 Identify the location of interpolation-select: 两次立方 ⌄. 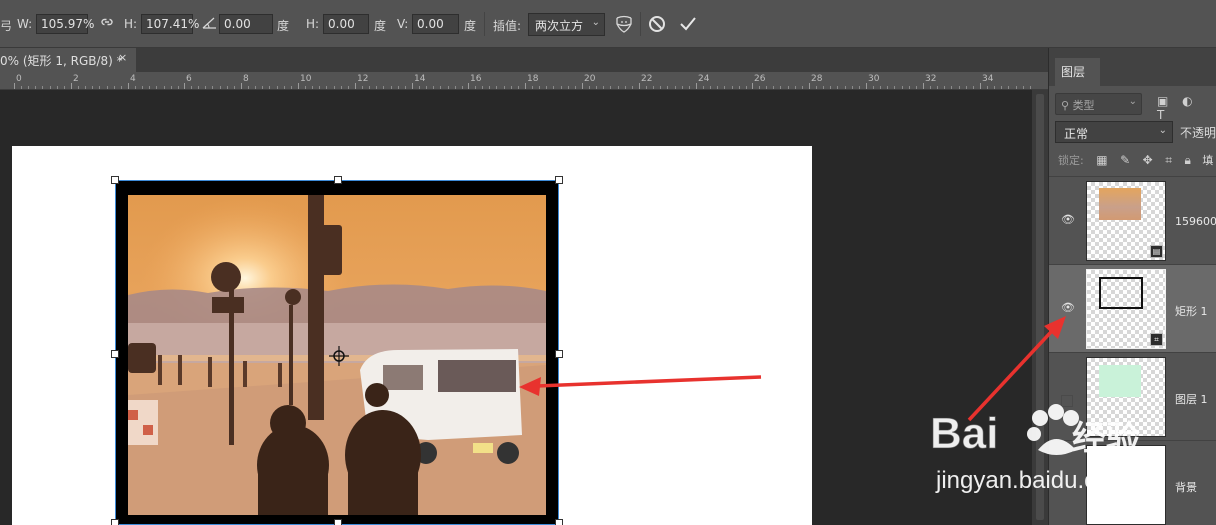
(566, 24).